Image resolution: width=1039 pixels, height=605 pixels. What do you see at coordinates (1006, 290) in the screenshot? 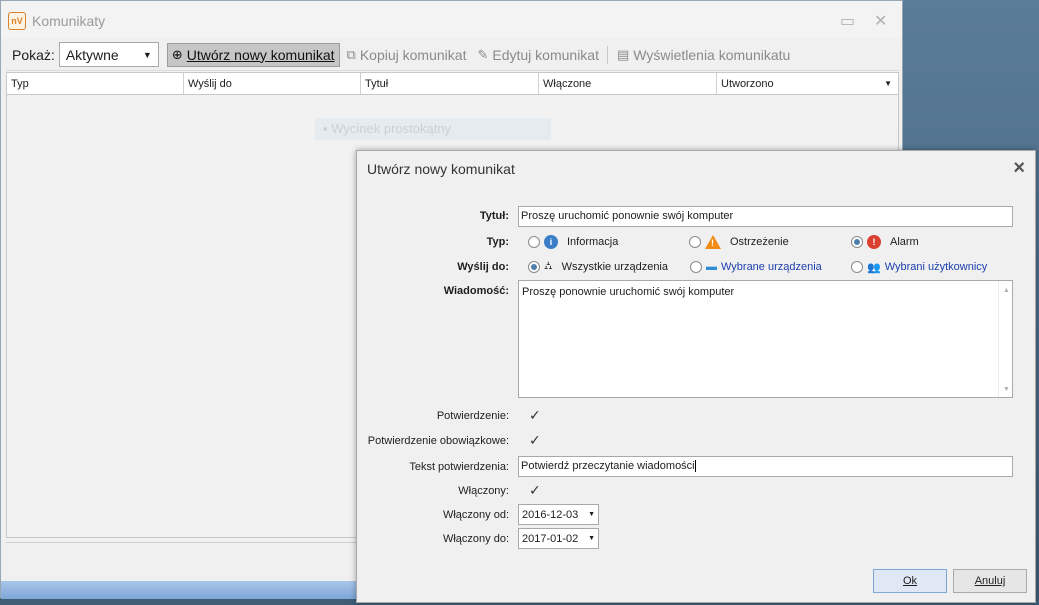
I see `scroll-up-icon: ▲` at bounding box center [1006, 290].